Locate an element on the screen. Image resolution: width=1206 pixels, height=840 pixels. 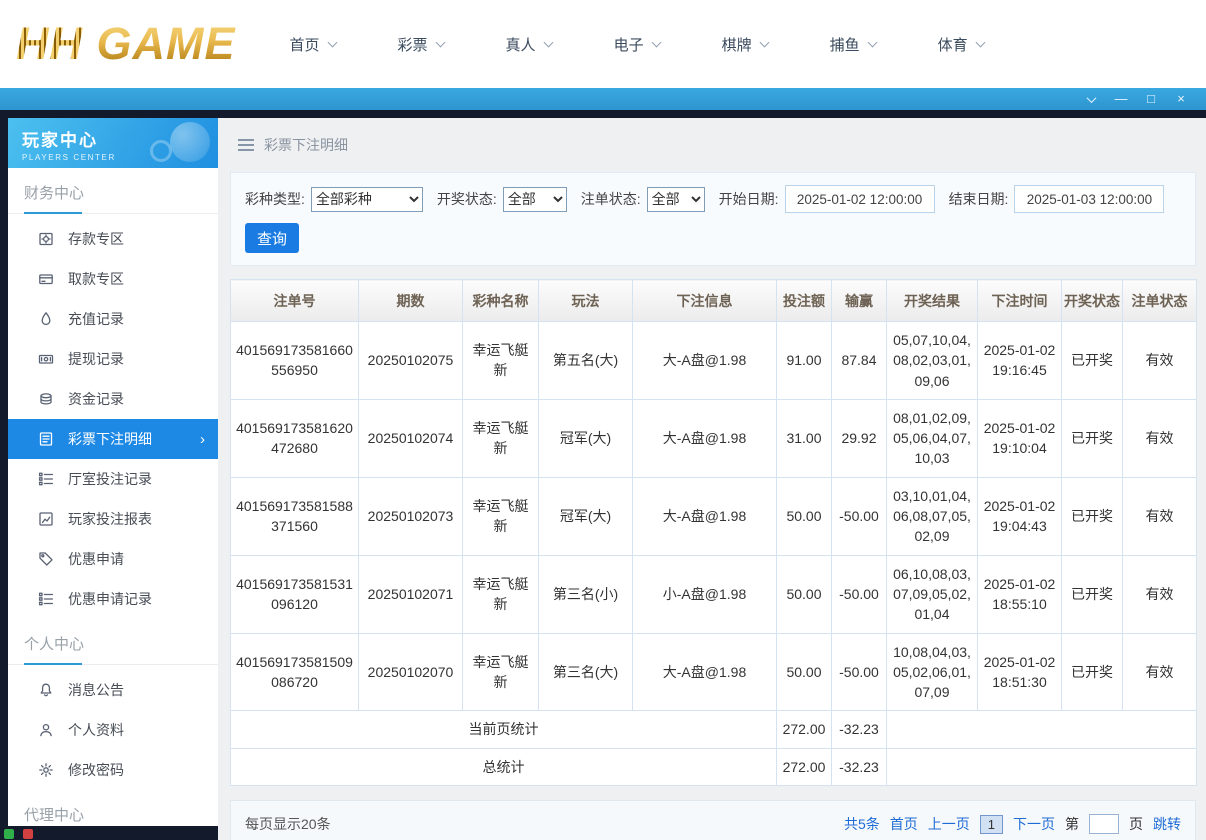
cell-amount: 50.00 is located at coordinates (804, 594).